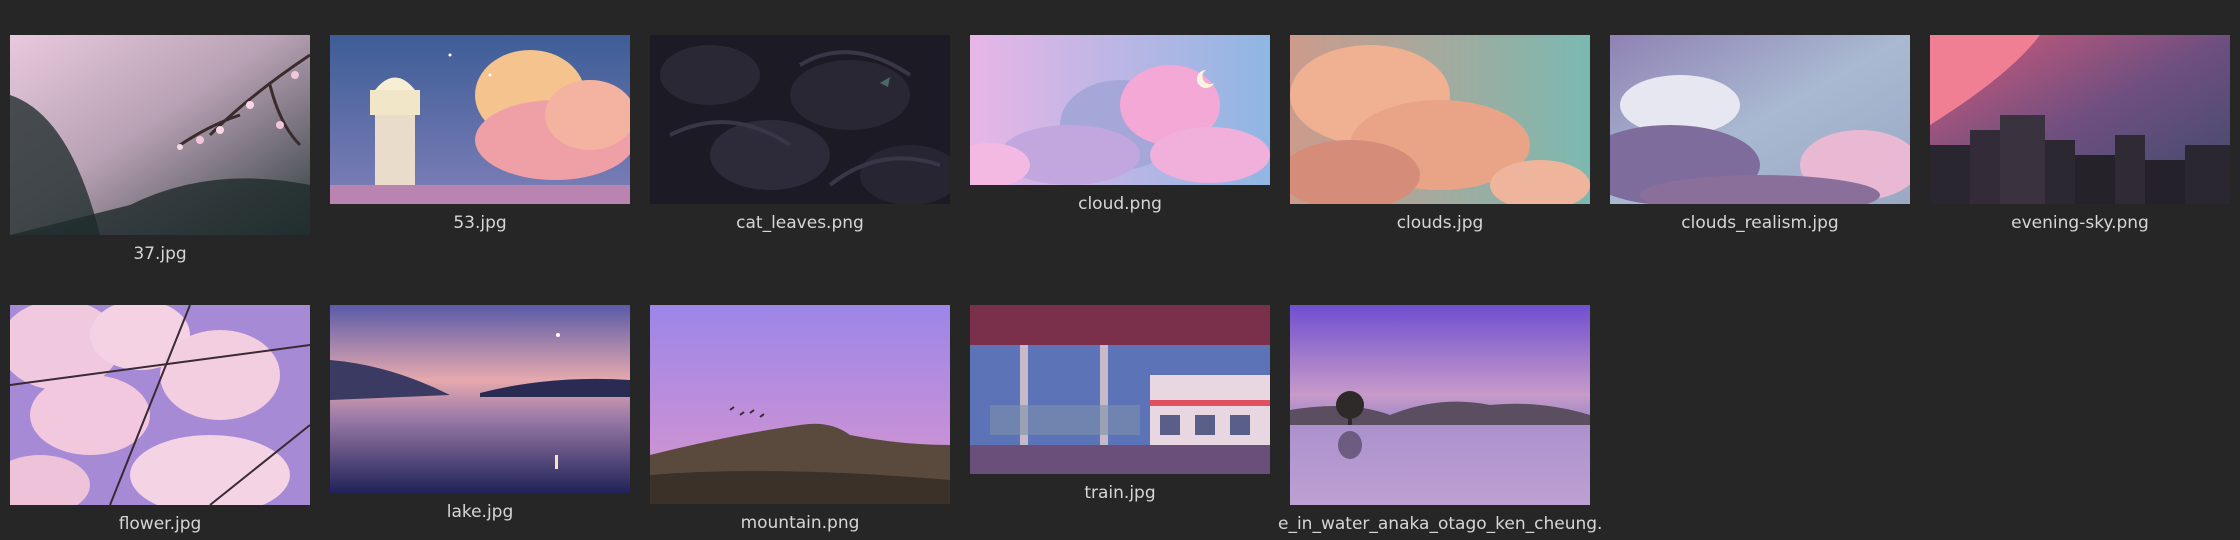 This screenshot has height=540, width=2240. Describe the element at coordinates (1120, 389) in the screenshot. I see `thumbnail-train` at that location.